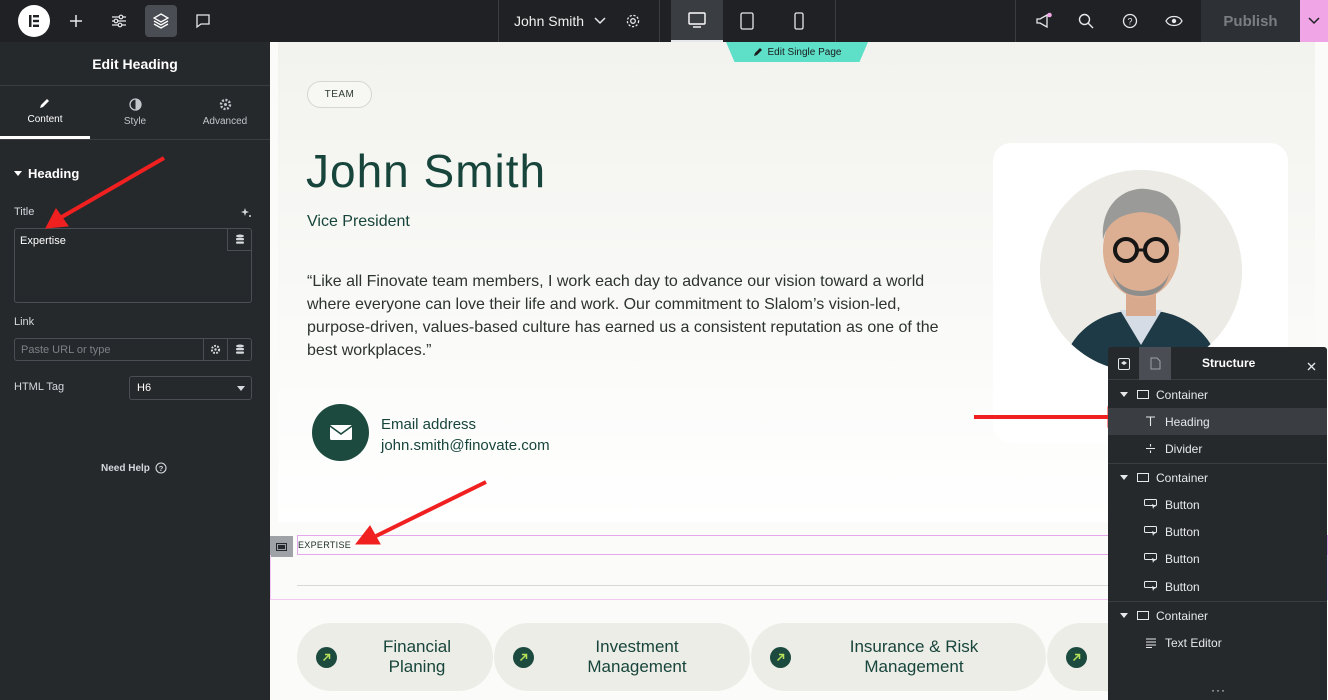 Image resolution: width=1328 pixels, height=700 pixels. I want to click on page-settings-button, so click(633, 21).